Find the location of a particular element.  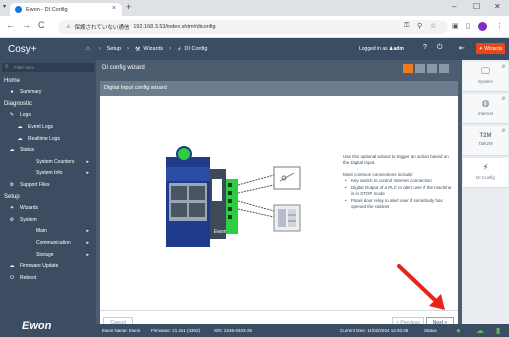

wand-icon: ⚒ is located at coordinates (138, 49).